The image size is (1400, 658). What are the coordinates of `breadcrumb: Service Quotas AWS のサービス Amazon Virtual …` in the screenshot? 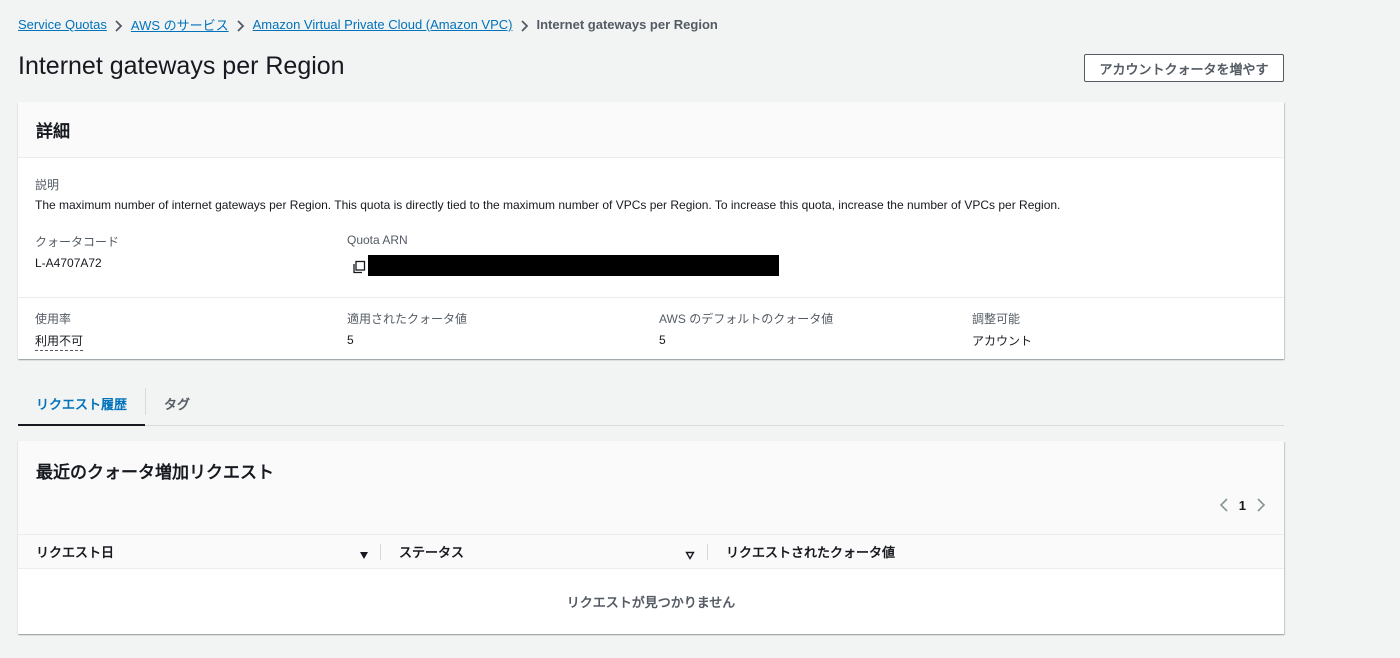 It's located at (368, 24).